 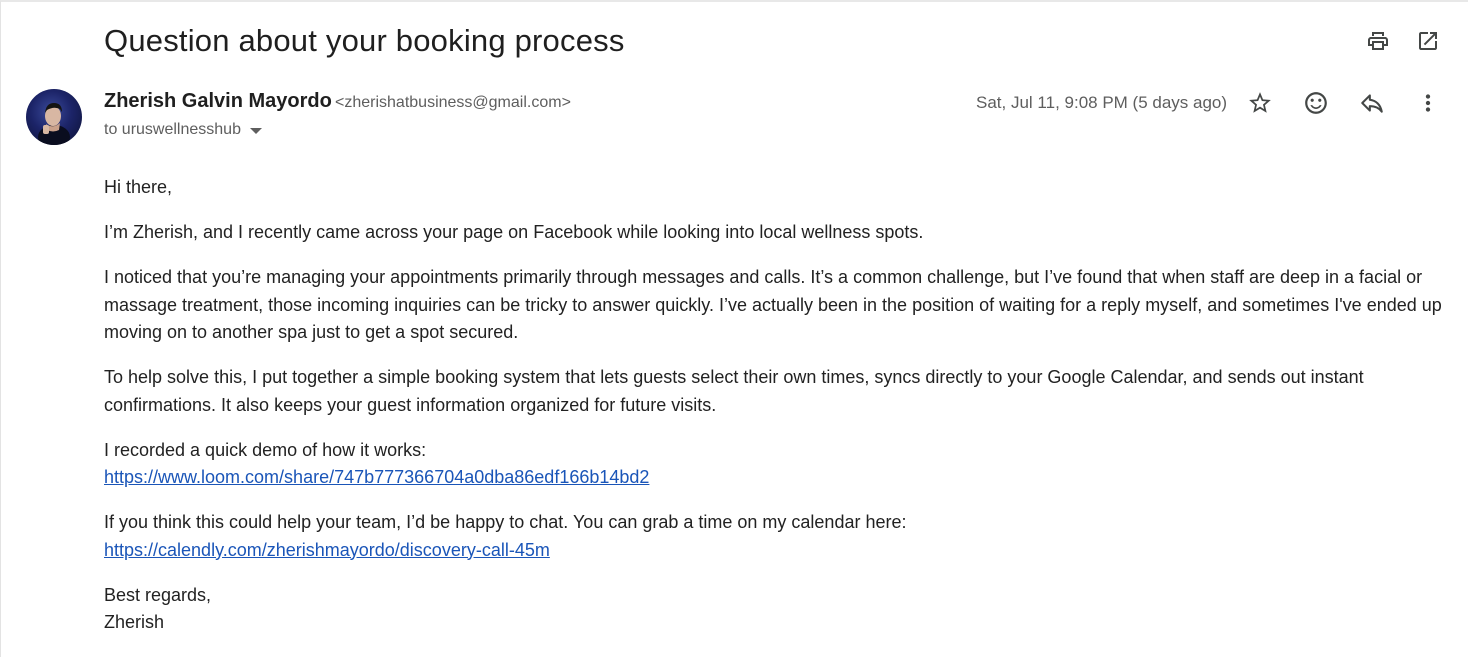 I want to click on open-in-new-window-icon, so click(x=1428, y=41).